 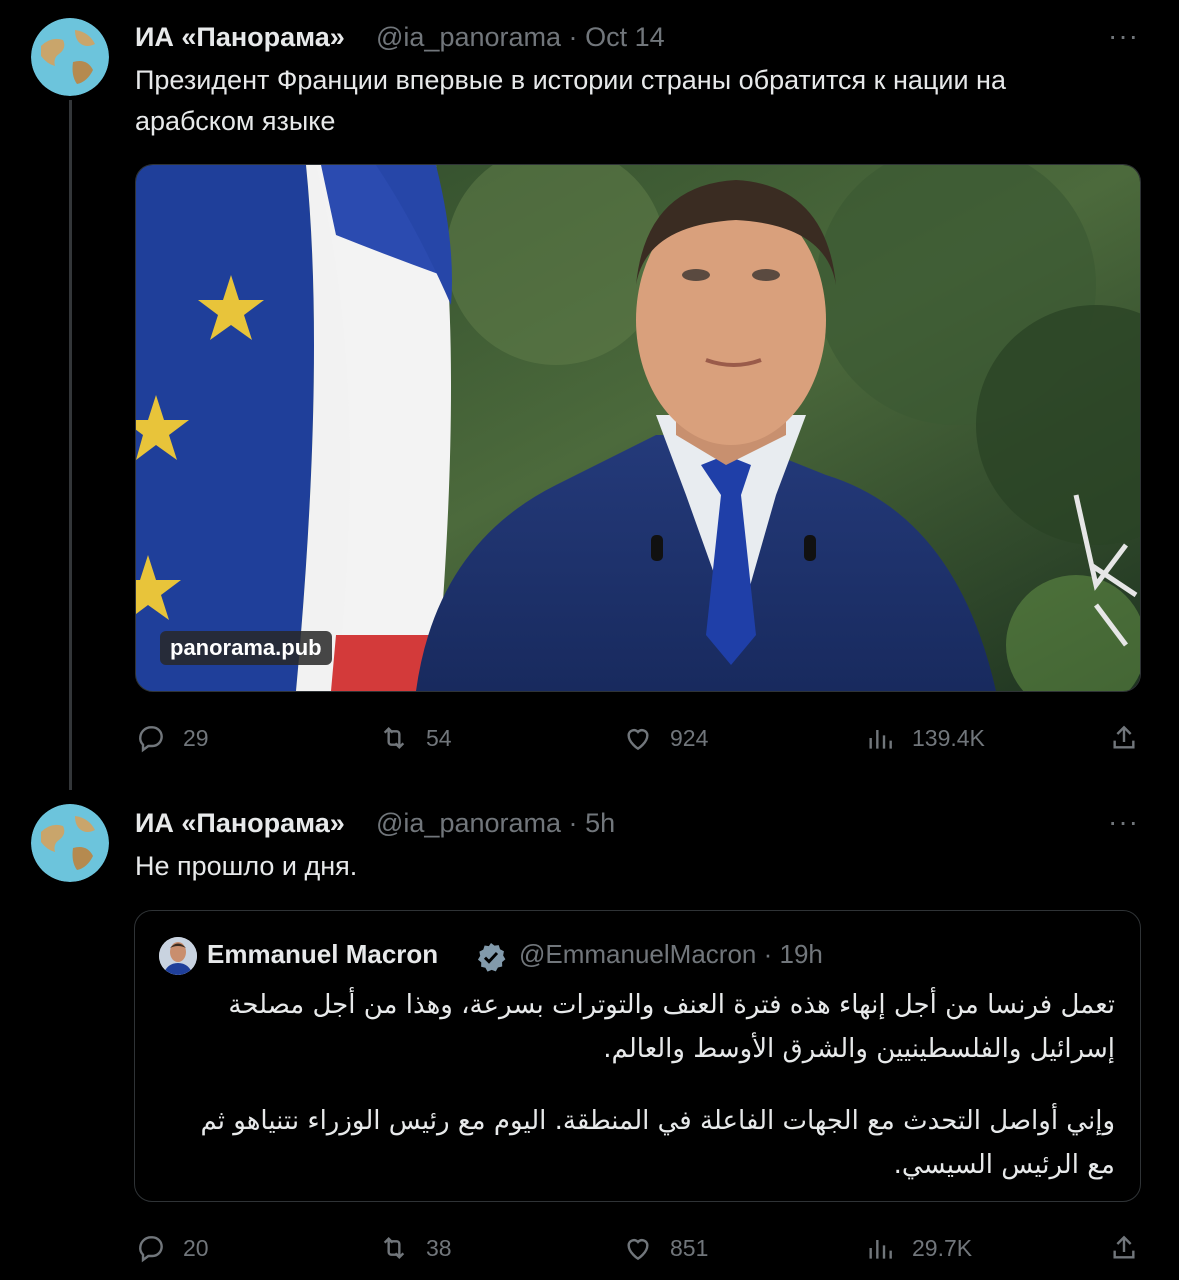 I want to click on quoted-author-handle: @EmmanuelMacron · 19h, so click(x=671, y=954).